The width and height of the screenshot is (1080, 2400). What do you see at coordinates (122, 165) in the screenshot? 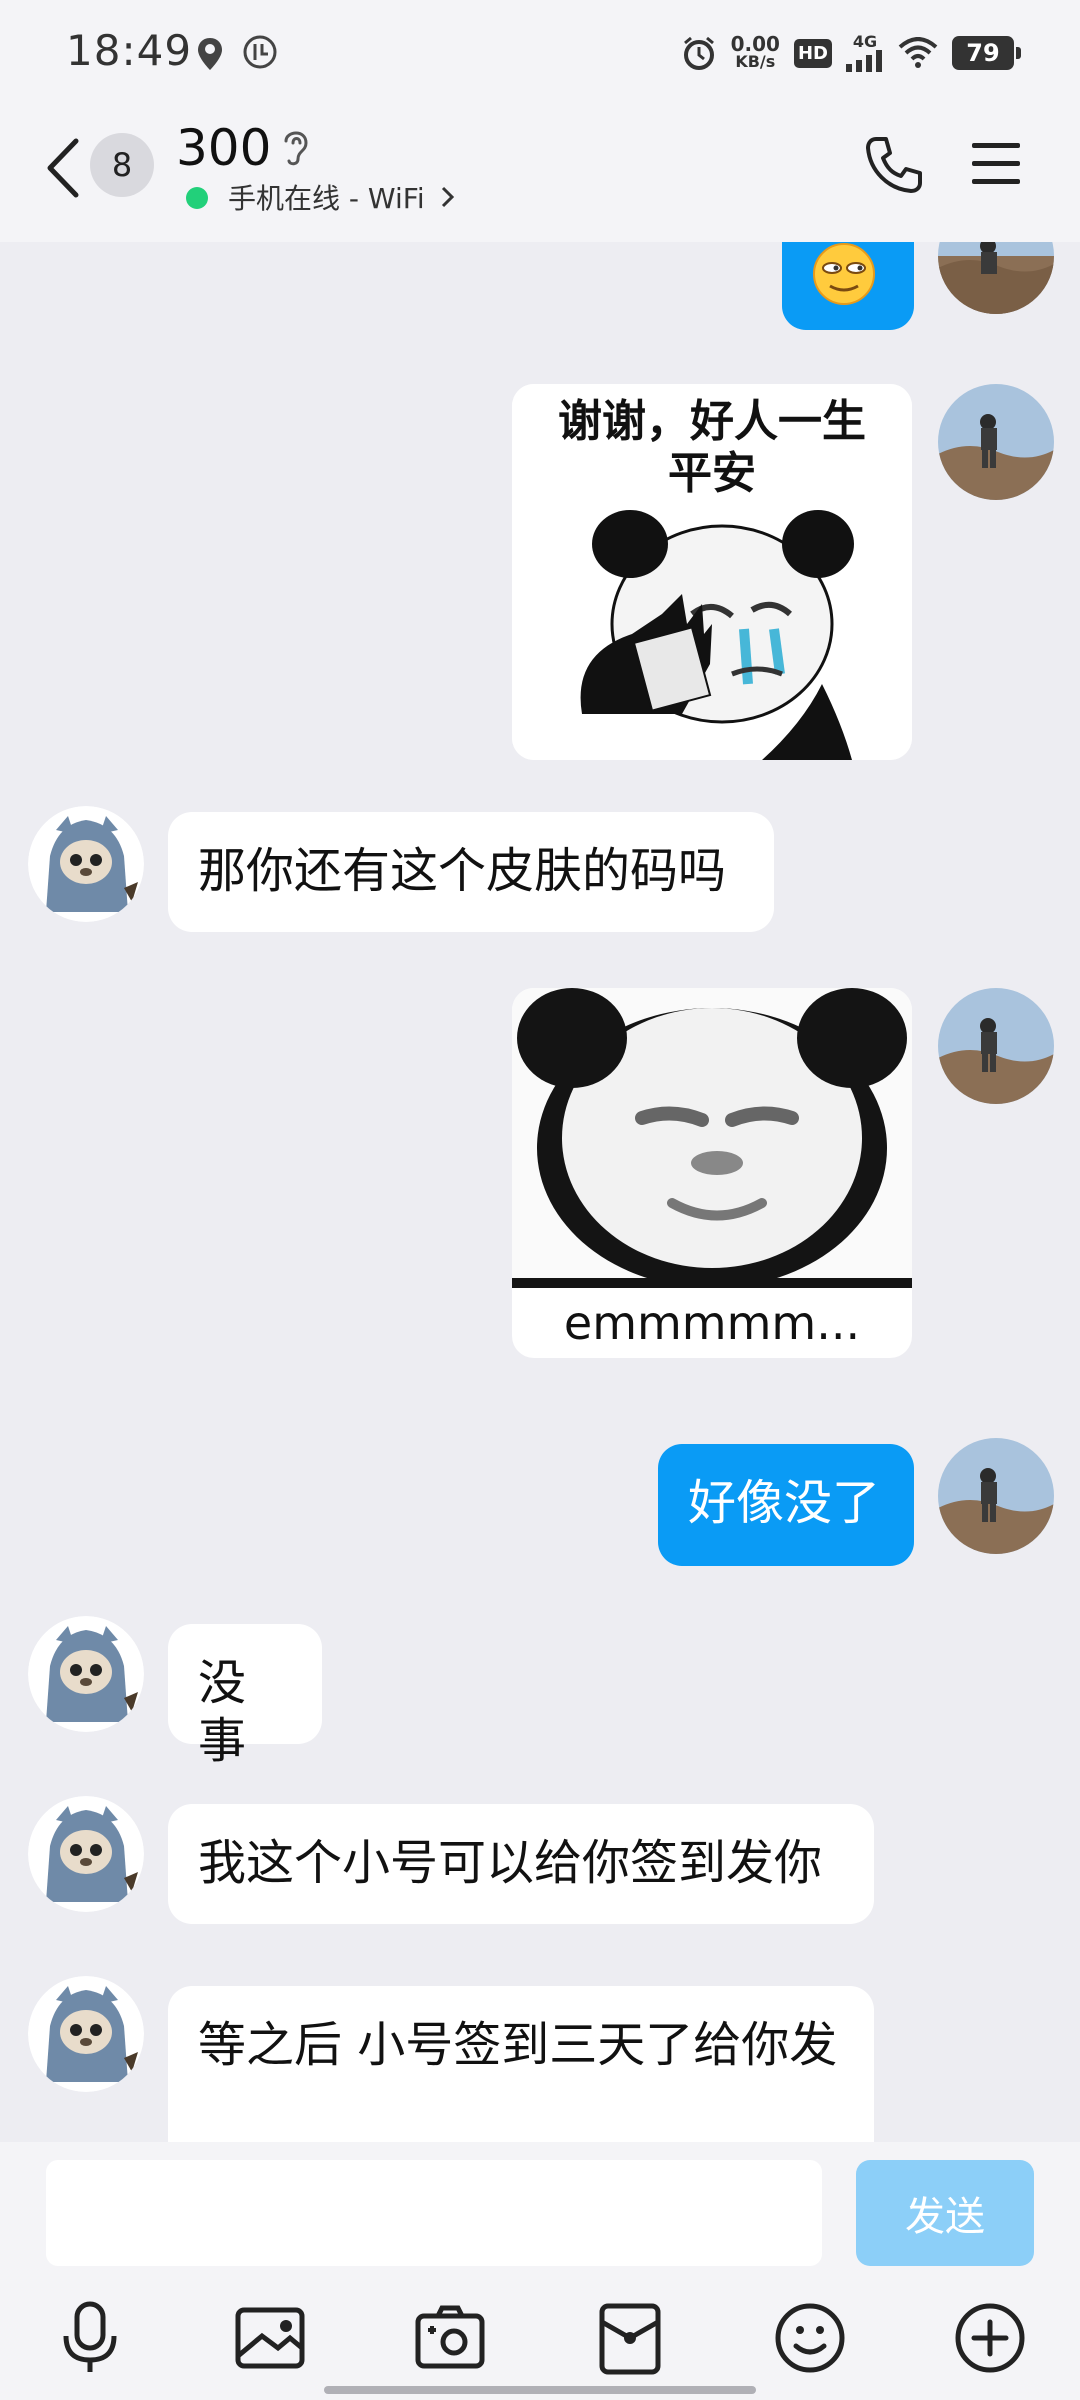
I see `unread-count-badge: 8` at bounding box center [122, 165].